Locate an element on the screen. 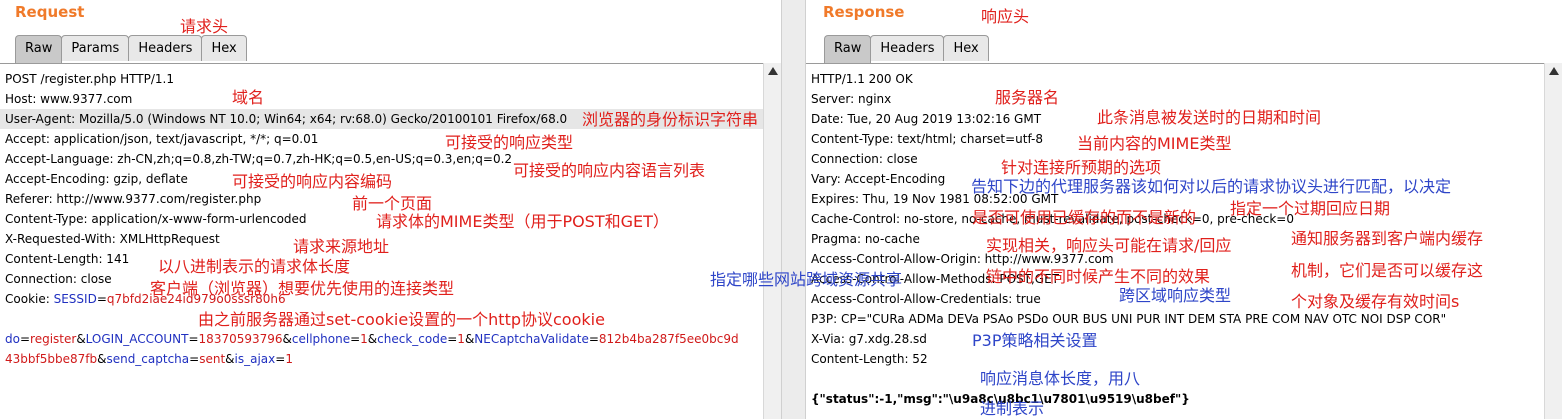 The width and height of the screenshot is (1562, 419). annotation: 跨区域响应类型 is located at coordinates (1175, 295).